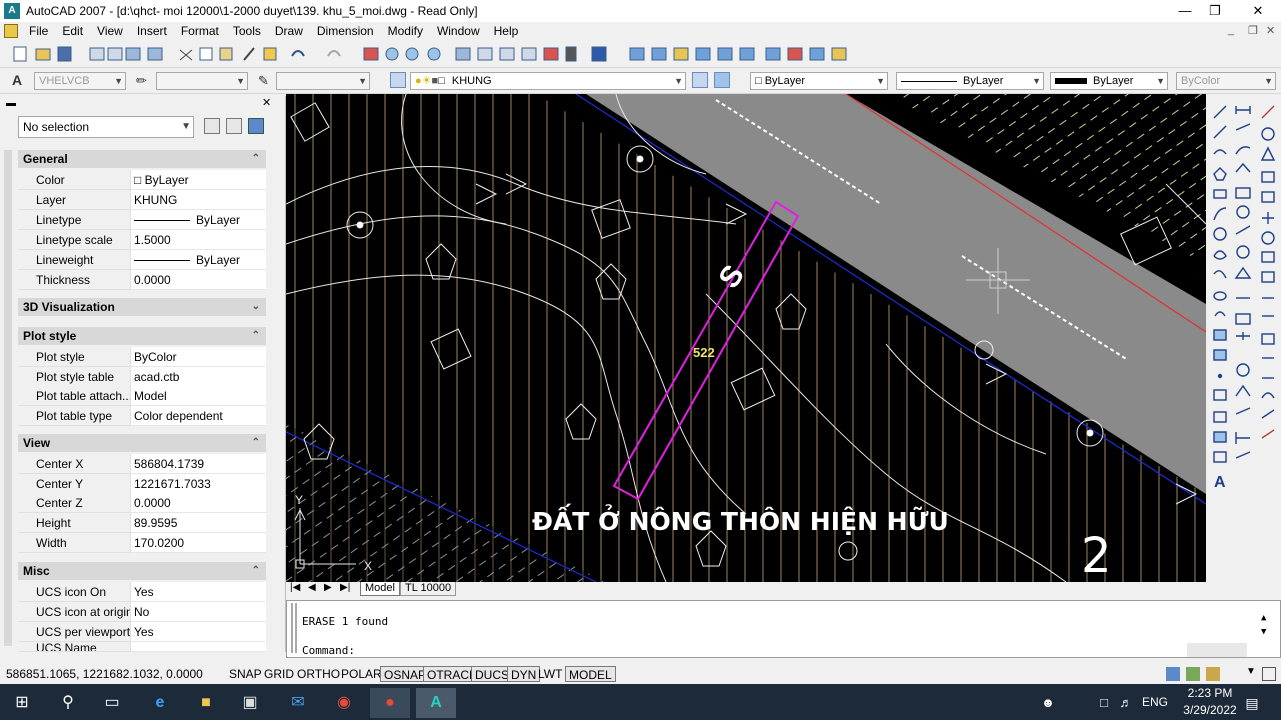 Image resolution: width=1281 pixels, height=720 pixels. What do you see at coordinates (398, 80) in the screenshot?
I see `layer-manager-icon` at bounding box center [398, 80].